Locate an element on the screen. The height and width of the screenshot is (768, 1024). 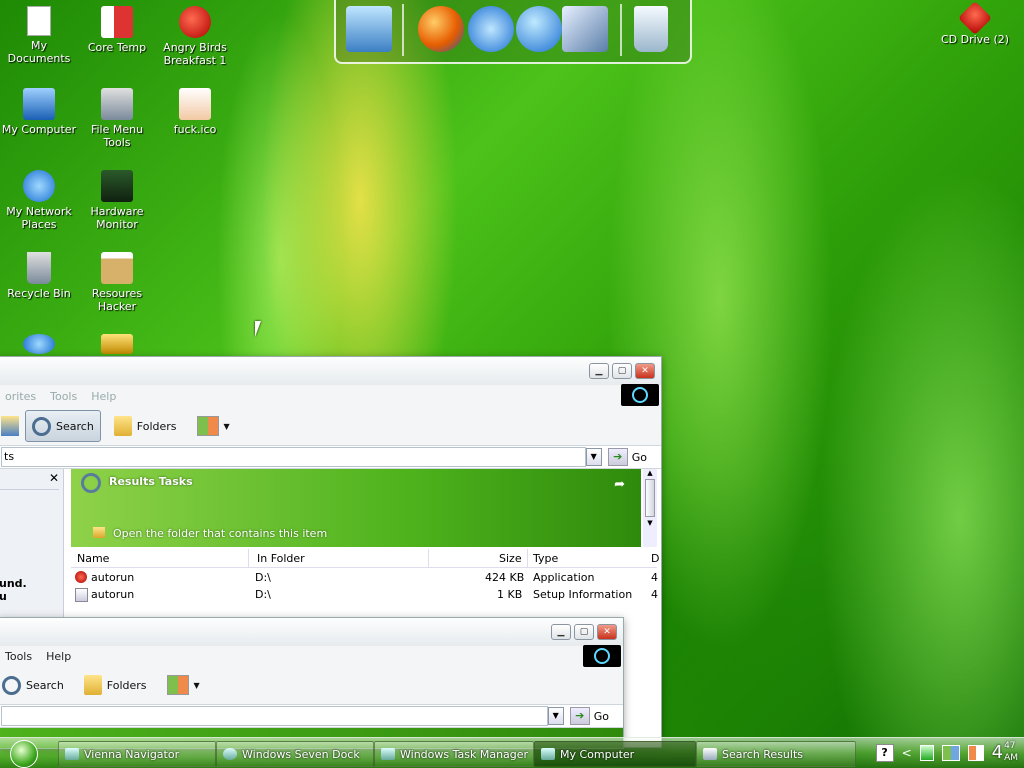
desktop-icon-hardware-monitor: Hardware Monitor is located at coordinates (117, 200).